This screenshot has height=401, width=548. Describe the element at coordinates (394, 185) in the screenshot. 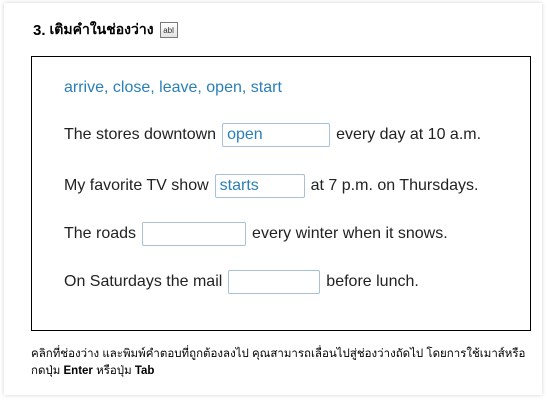

I see `sentence-2-after: at 7 p.m. on Thursdays.` at that location.